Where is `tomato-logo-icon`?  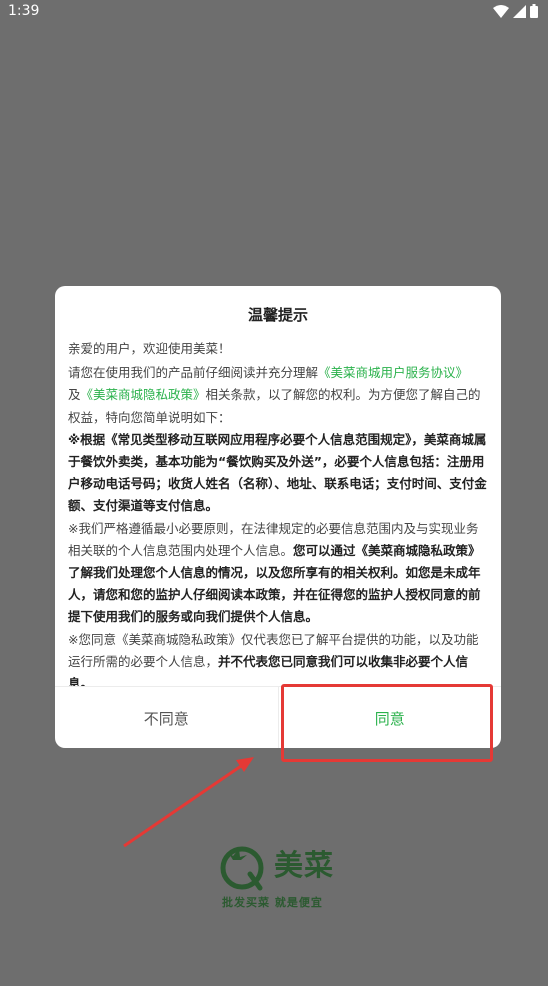 tomato-logo-icon is located at coordinates (242, 868).